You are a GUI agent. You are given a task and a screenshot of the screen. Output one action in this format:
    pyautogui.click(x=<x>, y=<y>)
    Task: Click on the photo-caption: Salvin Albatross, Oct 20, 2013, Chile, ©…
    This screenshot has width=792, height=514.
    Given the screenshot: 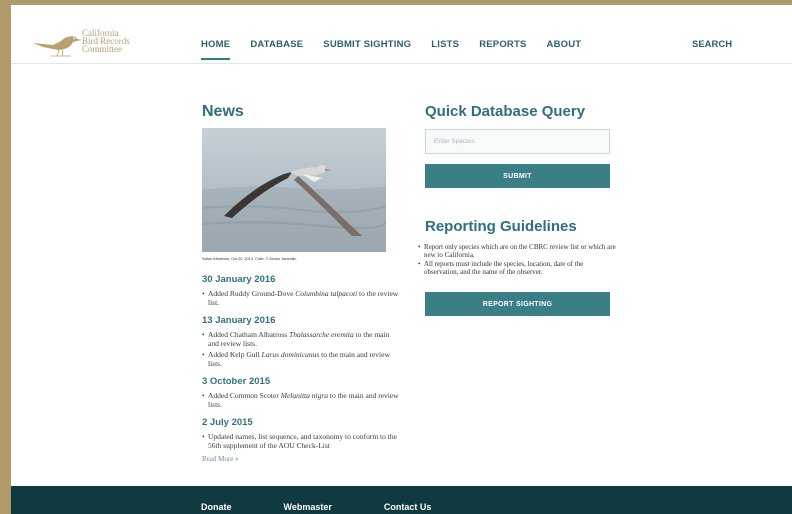 What is the action you would take?
    pyautogui.click(x=249, y=259)
    